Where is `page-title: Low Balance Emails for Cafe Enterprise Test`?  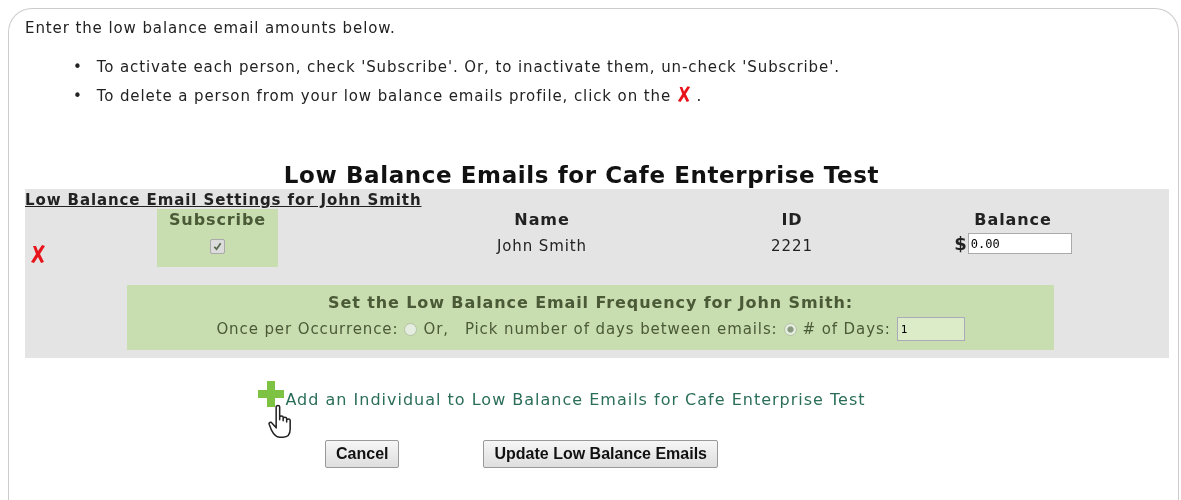
page-title: Low Balance Emails for Cafe Enterprise Test is located at coordinates (581, 175).